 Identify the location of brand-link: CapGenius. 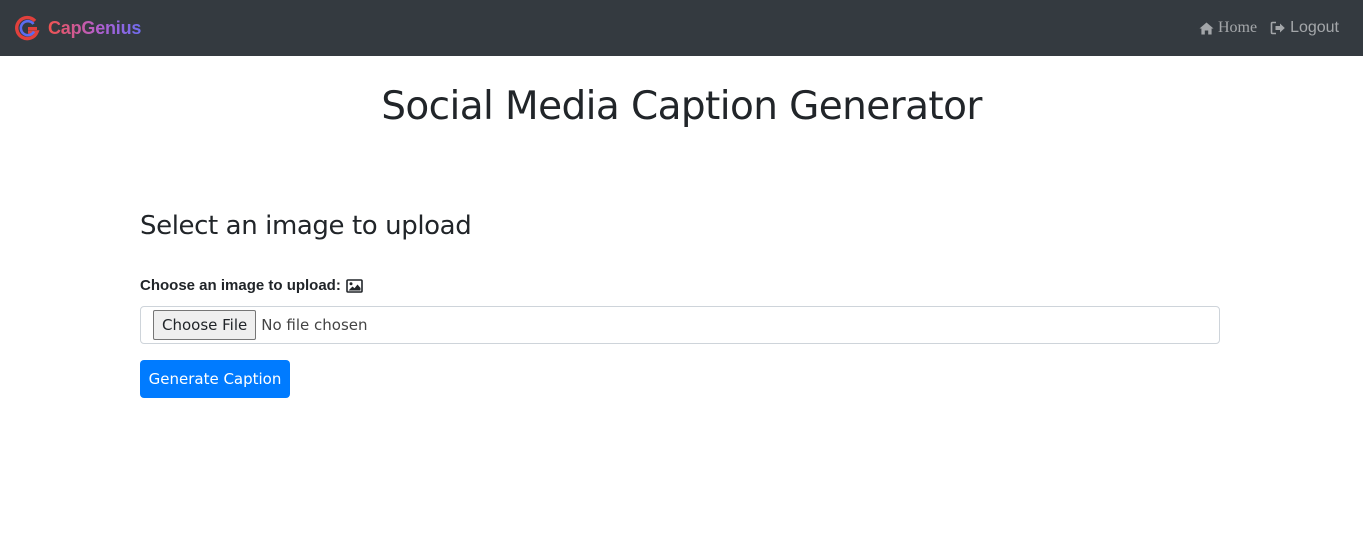
(77, 28).